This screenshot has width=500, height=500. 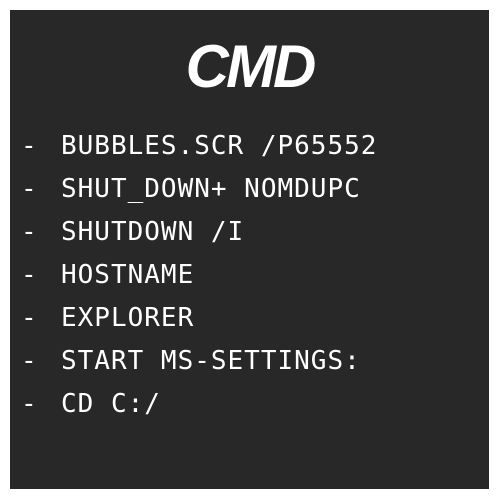 I want to click on command-text: SHUT_DOWN+ NOMDUPC, so click(x=211, y=189).